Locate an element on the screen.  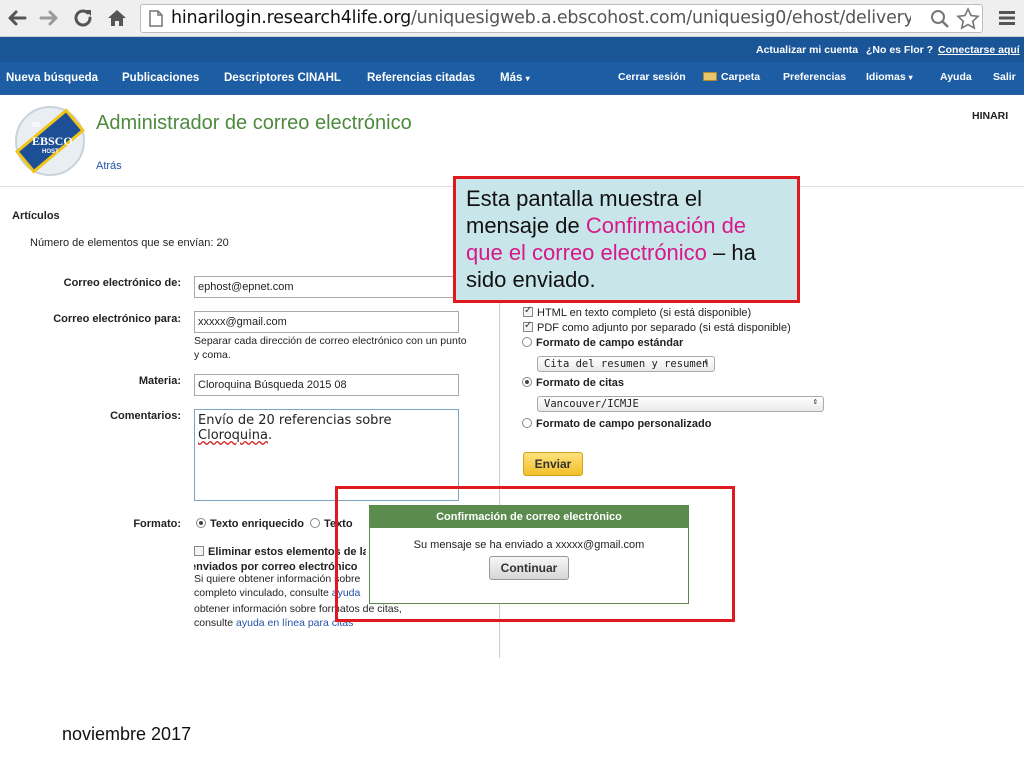
sign-out-link: Cerrar sesión is located at coordinates (652, 77).